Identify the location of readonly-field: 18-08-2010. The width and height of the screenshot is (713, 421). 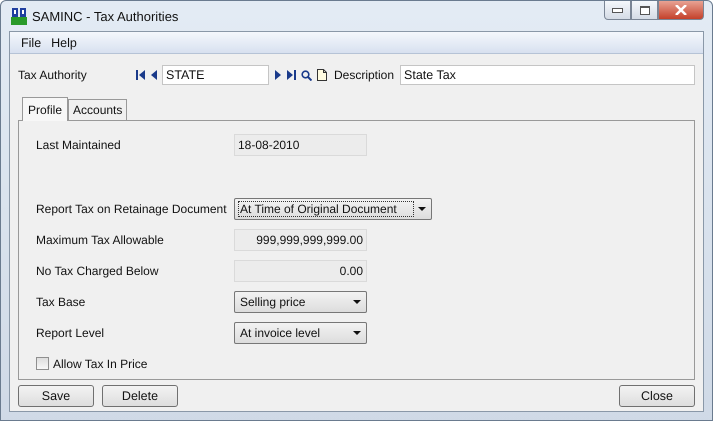
(300, 145).